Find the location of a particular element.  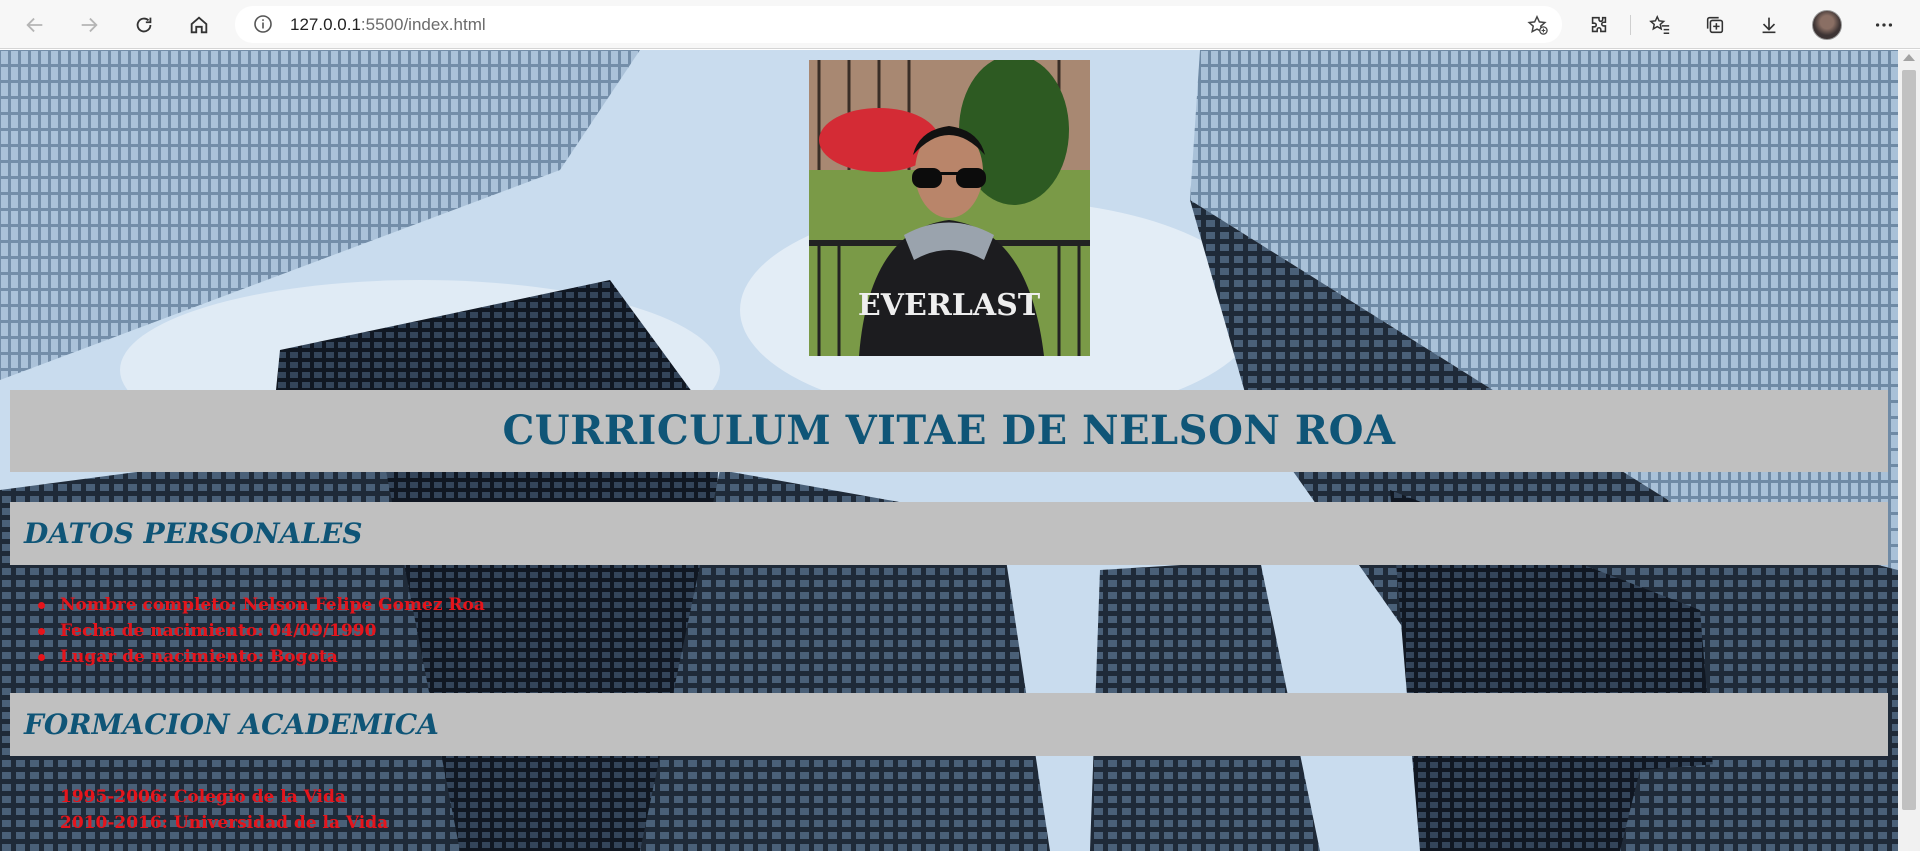

back-button is located at coordinates (35, 25).